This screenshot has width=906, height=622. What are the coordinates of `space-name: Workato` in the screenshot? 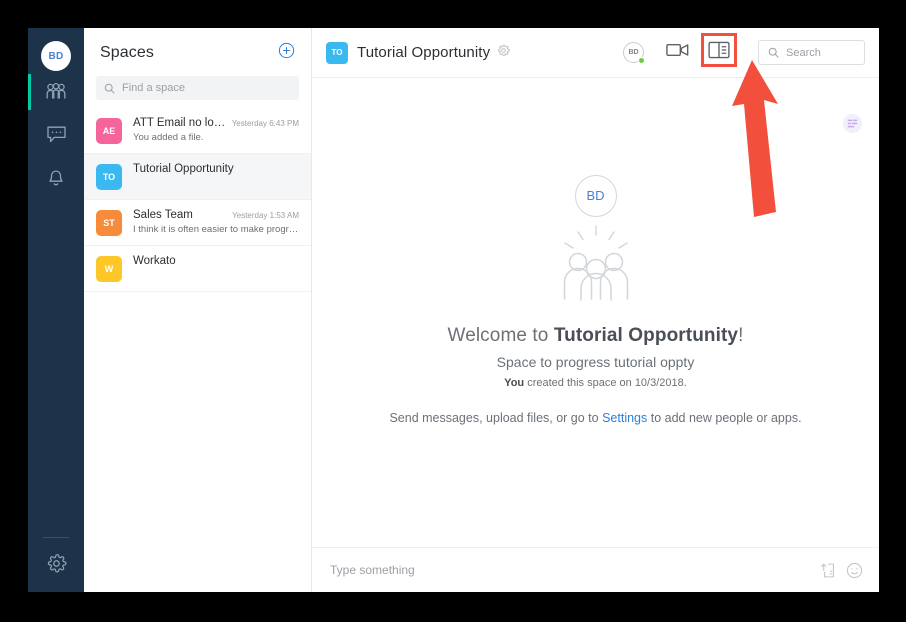 It's located at (154, 261).